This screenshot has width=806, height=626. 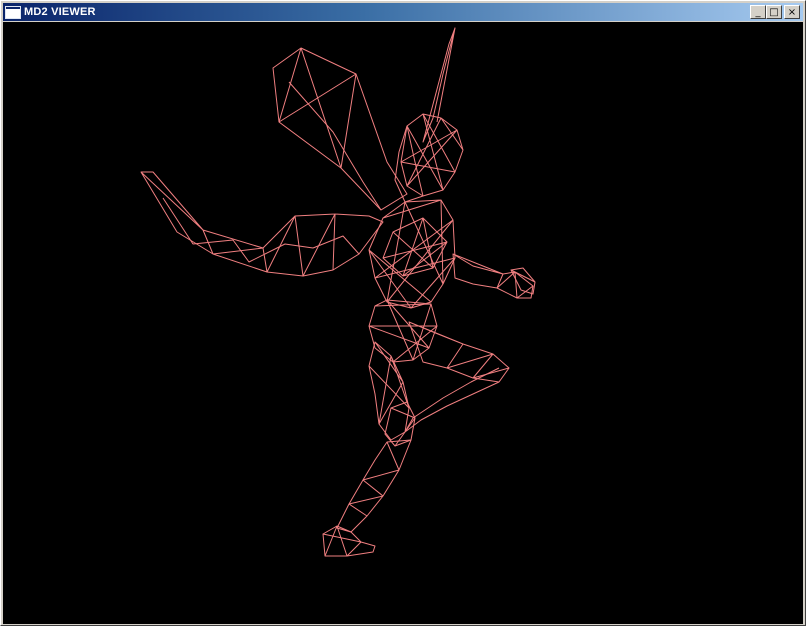 I want to click on window-controls: _ □ ×, so click(x=775, y=12).